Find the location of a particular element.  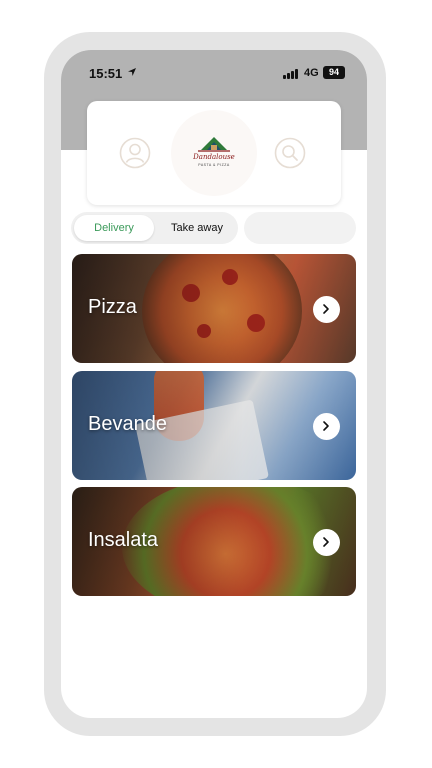

ghost-pill-button is located at coordinates (300, 228).